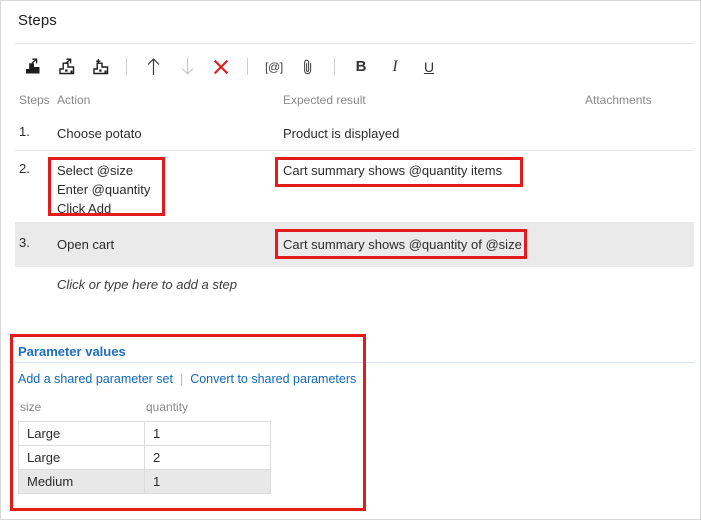 This screenshot has width=701, height=520. I want to click on parameter-values-table: Large 1 Large 2 Medium 1, so click(144, 457).